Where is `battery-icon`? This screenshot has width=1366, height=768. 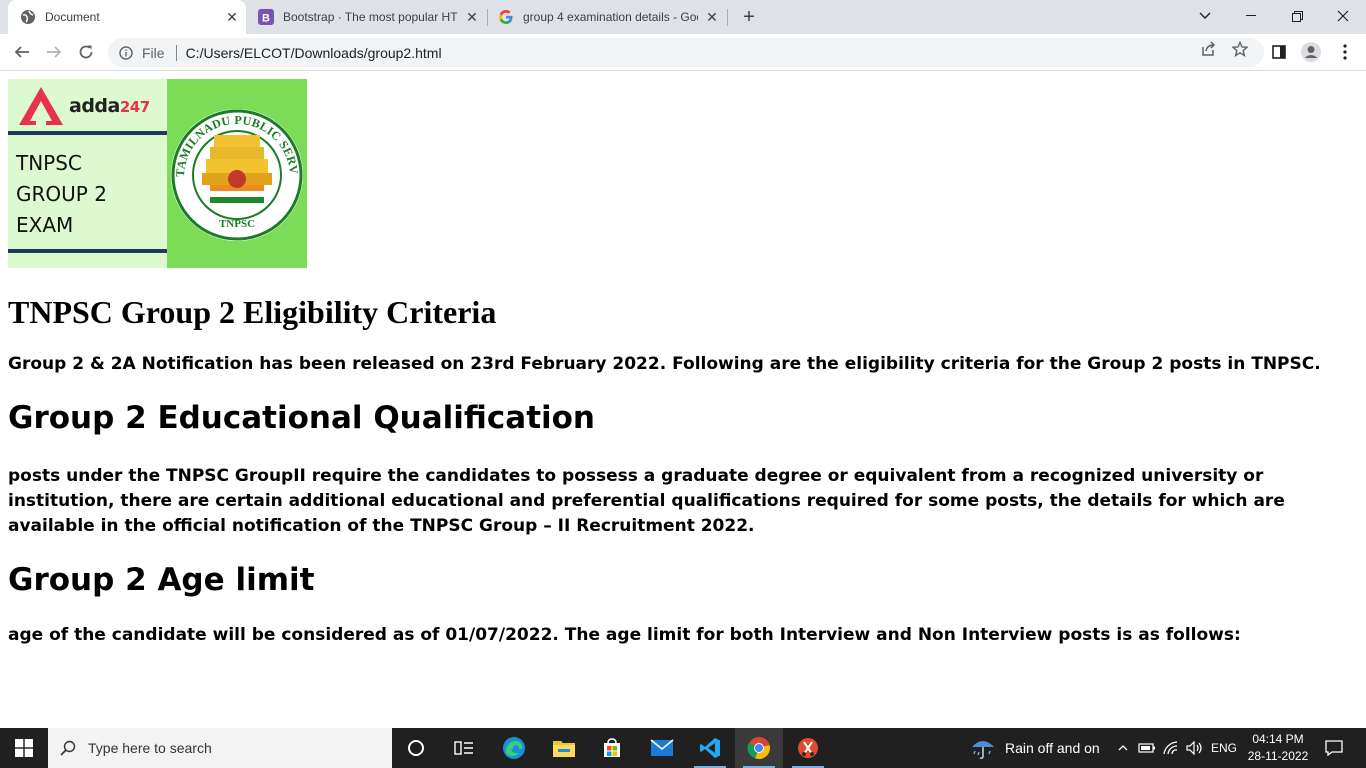 battery-icon is located at coordinates (1147, 748).